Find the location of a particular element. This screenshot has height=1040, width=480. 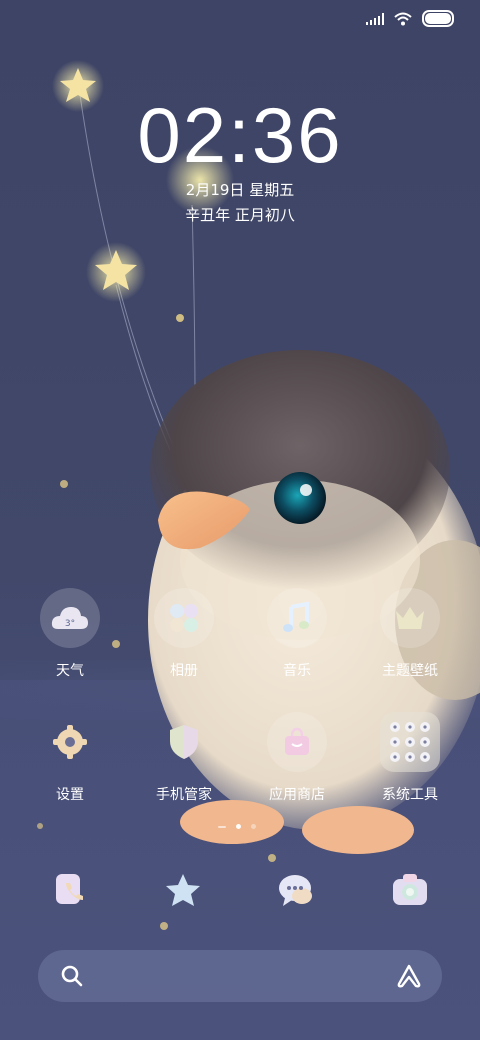

page-dot-active is located at coordinates (238, 826).